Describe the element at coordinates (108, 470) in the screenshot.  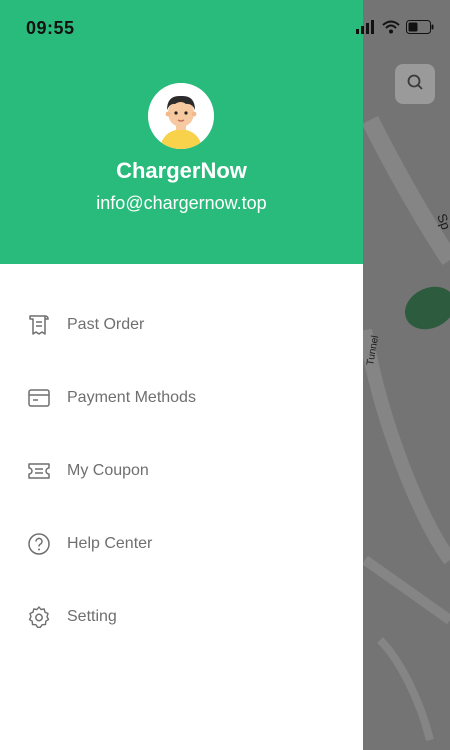
I see `menu-label: My Coupon` at that location.